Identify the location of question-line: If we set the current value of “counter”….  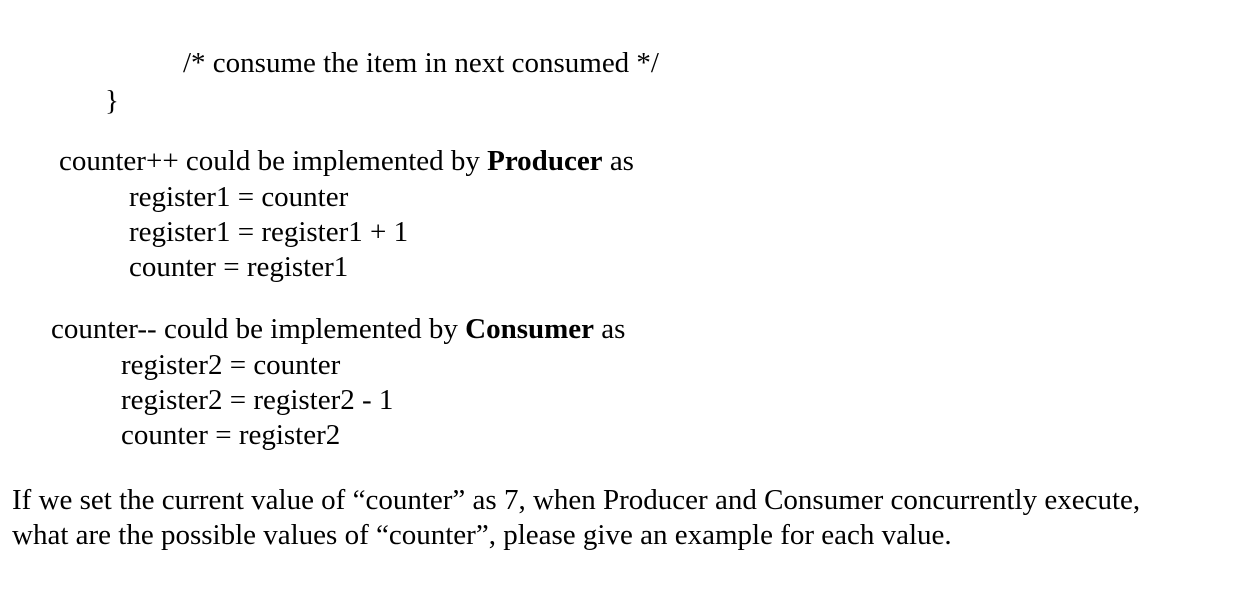
(576, 500).